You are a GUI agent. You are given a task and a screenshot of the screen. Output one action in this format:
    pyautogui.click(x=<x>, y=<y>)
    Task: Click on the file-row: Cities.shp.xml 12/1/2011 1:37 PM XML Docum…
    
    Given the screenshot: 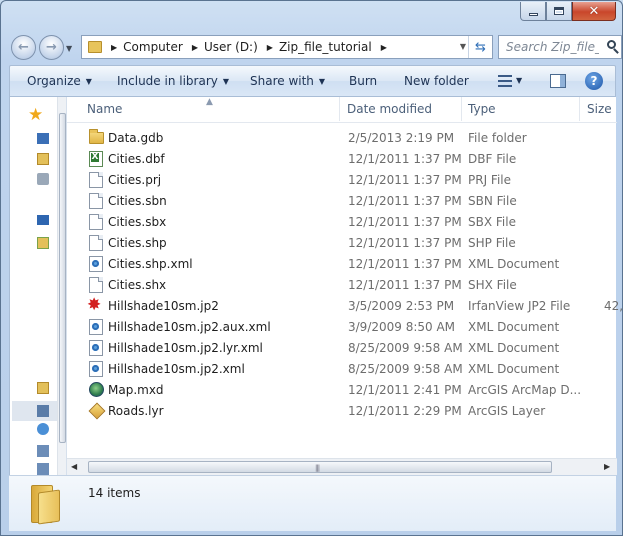 What is the action you would take?
    pyautogui.click(x=342, y=263)
    